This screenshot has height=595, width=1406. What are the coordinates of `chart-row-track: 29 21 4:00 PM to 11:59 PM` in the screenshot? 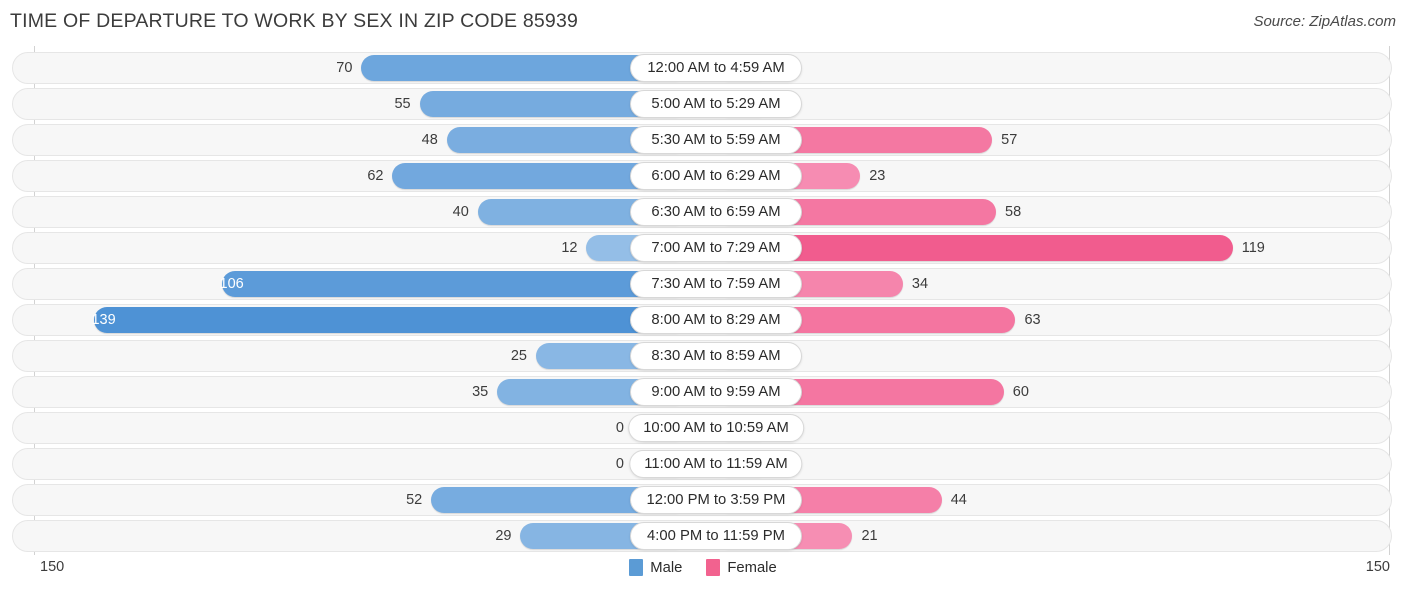 It's located at (702, 536).